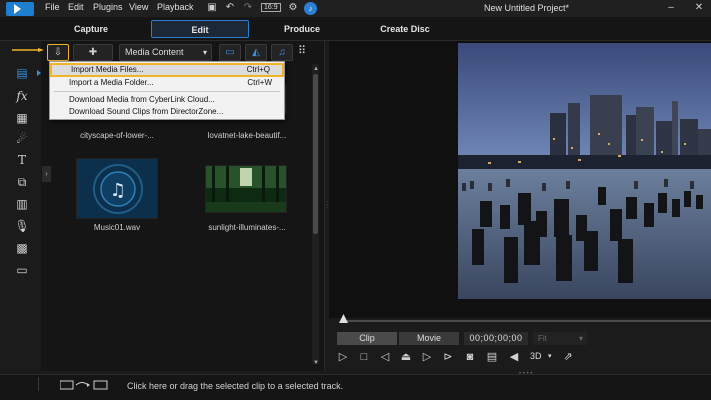  Describe the element at coordinates (248, 8) in the screenshot. I see `redo-icon: ↷` at that location.